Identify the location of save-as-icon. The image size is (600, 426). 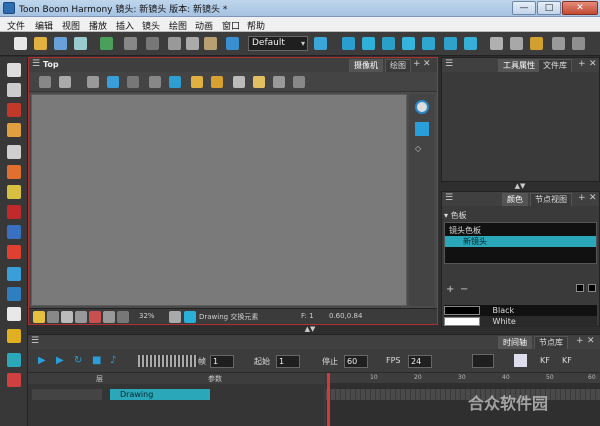
(80, 43).